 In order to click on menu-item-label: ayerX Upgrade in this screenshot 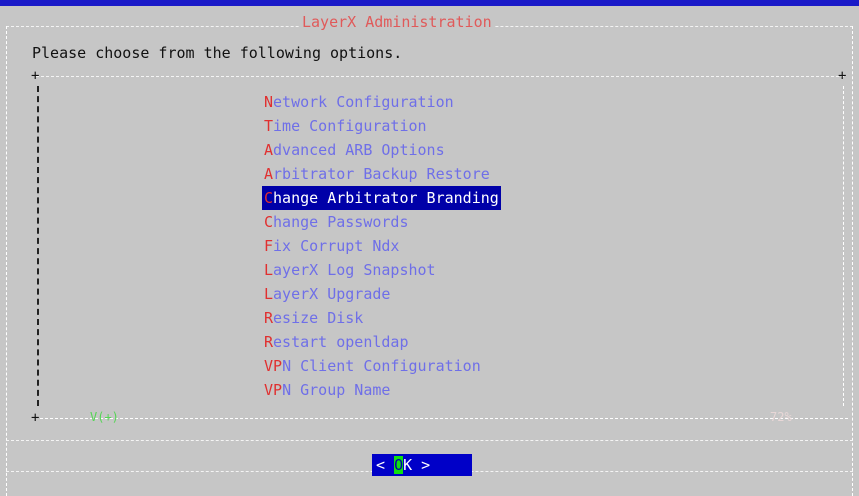, I will do `click(332, 294)`.